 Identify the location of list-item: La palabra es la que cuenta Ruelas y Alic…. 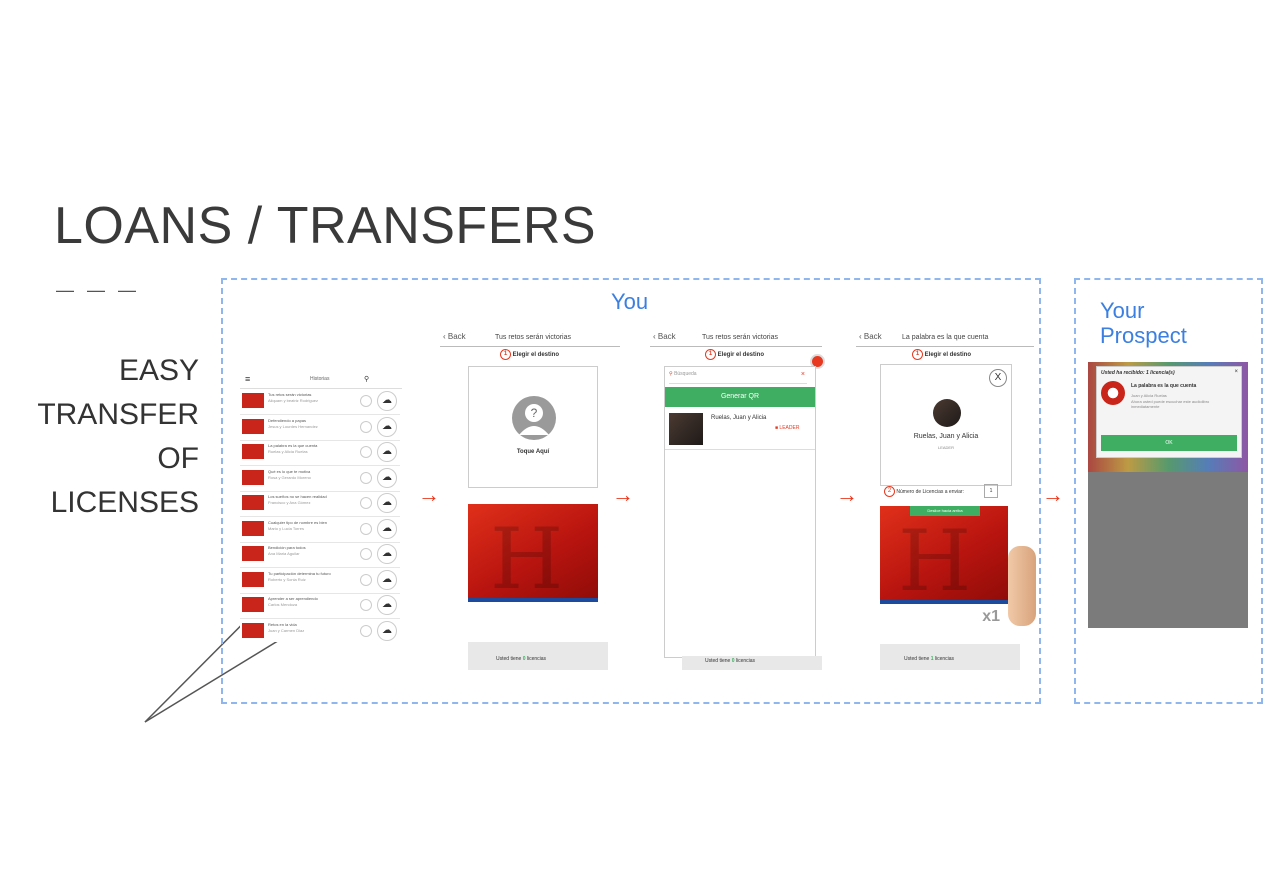
(320, 453).